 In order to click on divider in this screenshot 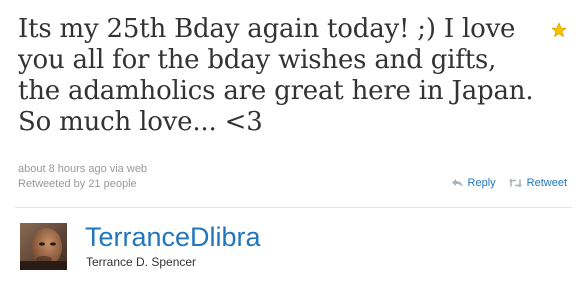, I will do `click(293, 207)`.